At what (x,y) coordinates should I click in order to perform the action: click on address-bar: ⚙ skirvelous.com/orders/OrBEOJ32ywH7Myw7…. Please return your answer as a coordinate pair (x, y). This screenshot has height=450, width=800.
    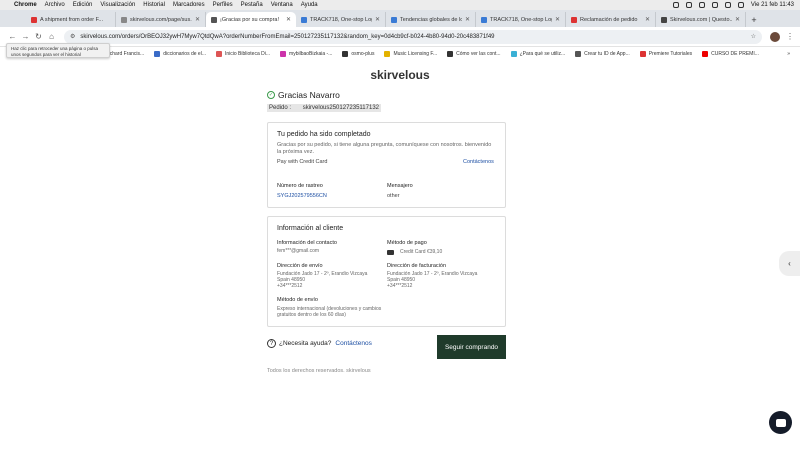
    Looking at the image, I should click on (413, 36).